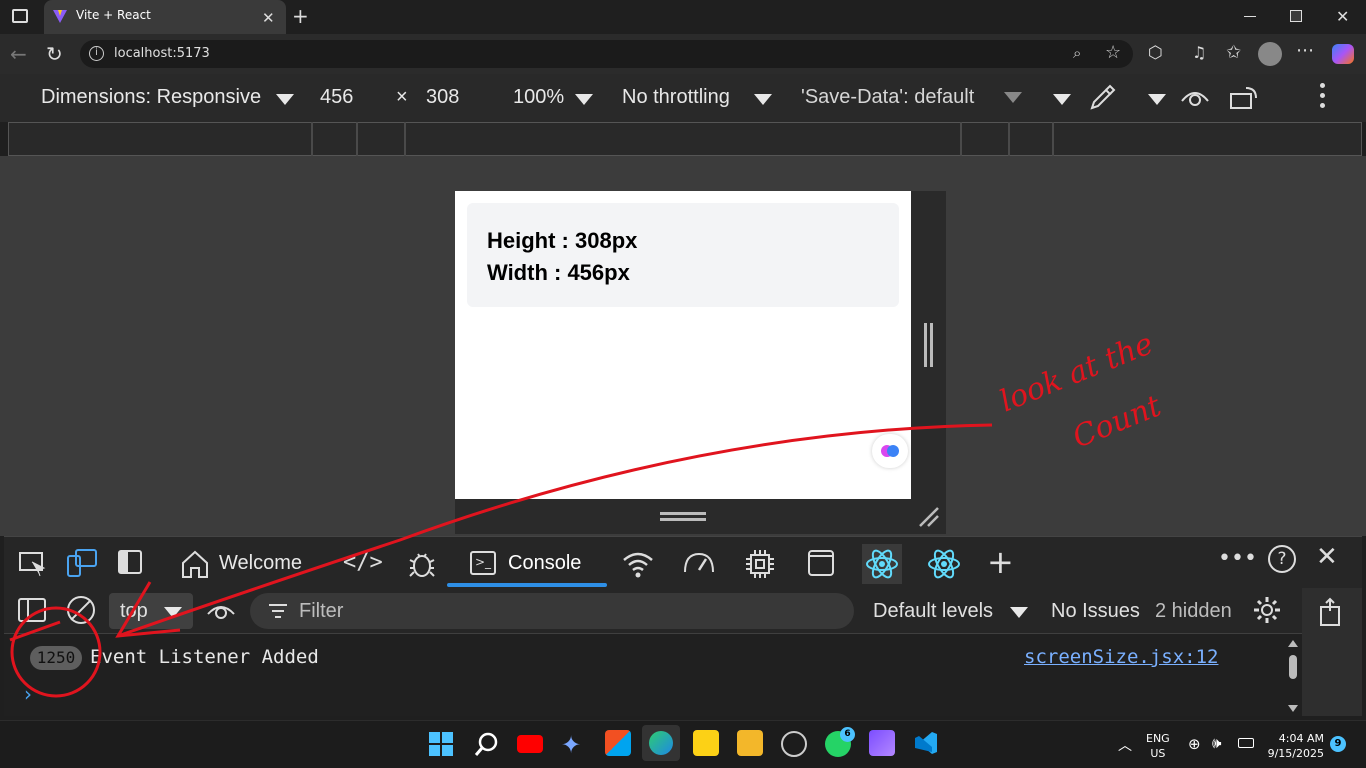 This screenshot has width=1366, height=768. What do you see at coordinates (195, 564) in the screenshot?
I see `home-icon` at bounding box center [195, 564].